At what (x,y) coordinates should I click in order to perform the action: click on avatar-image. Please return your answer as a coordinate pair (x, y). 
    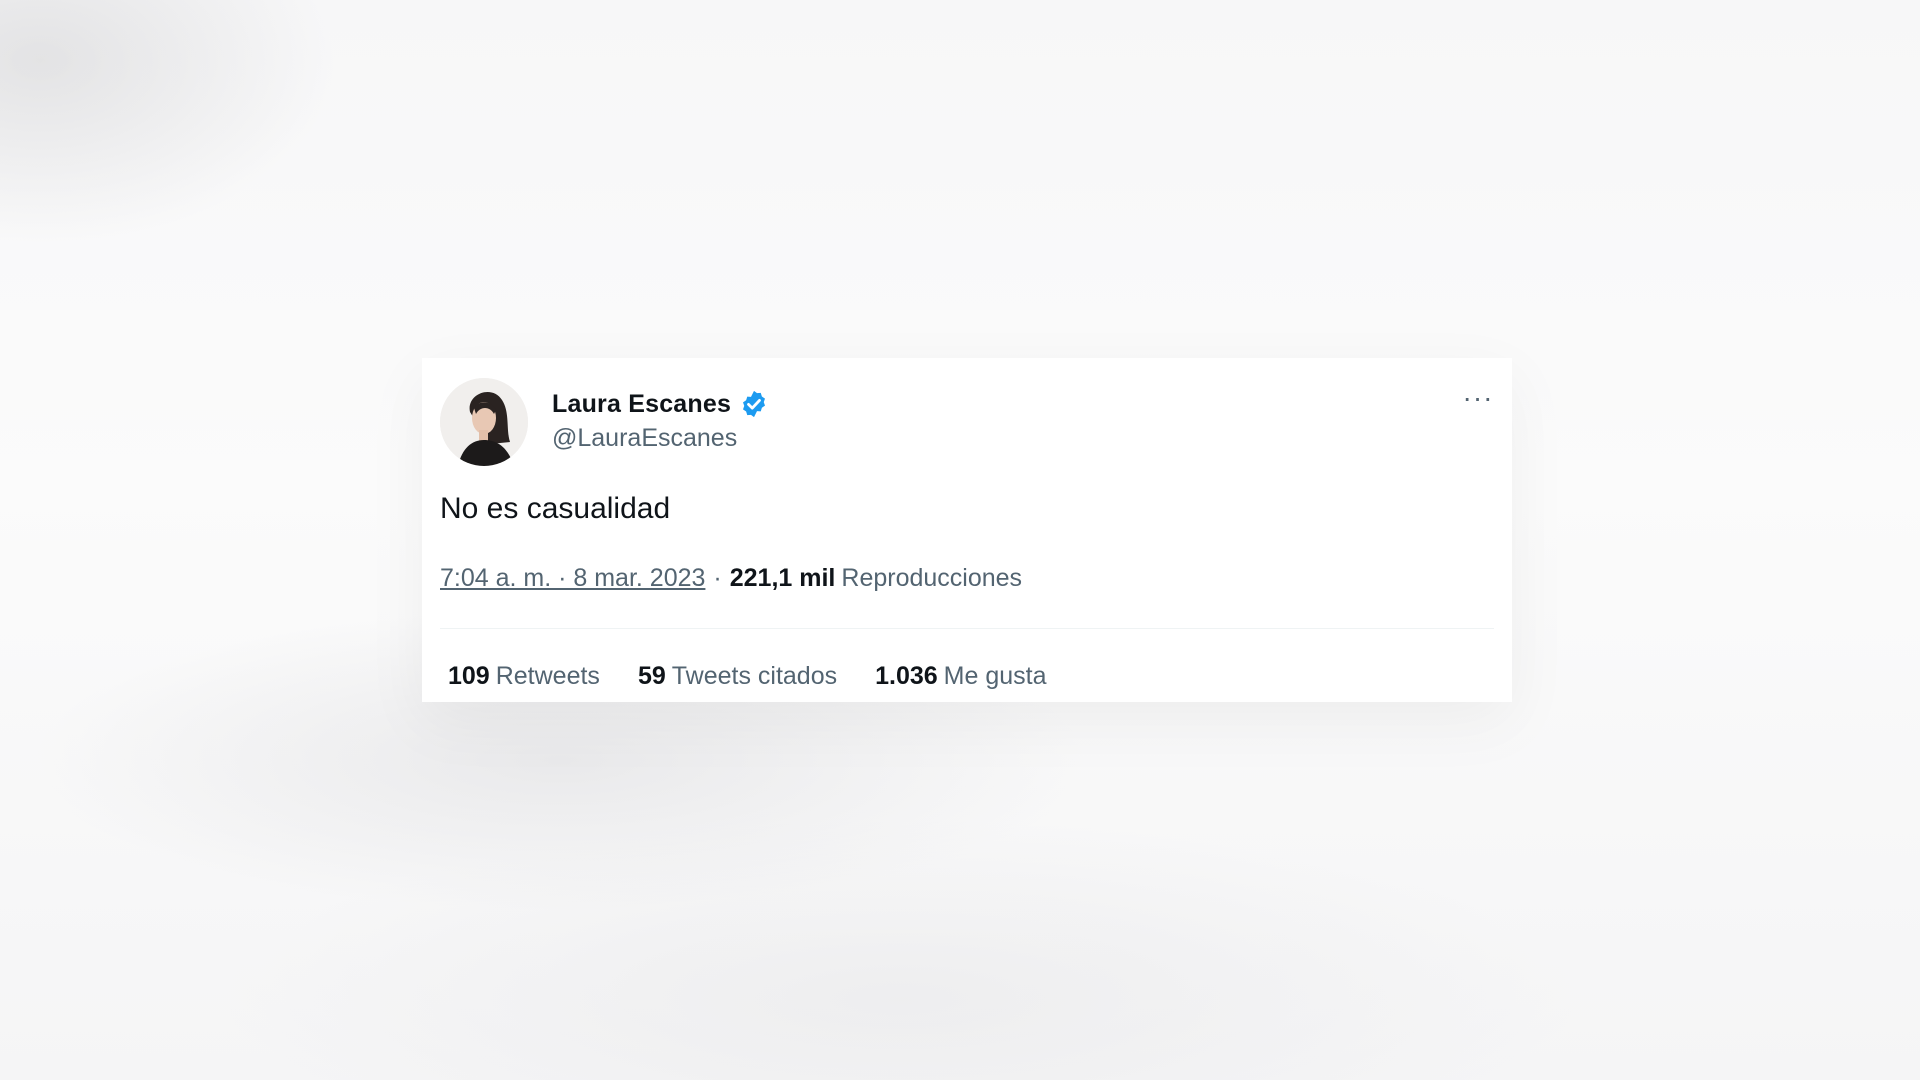
    Looking at the image, I should click on (484, 422).